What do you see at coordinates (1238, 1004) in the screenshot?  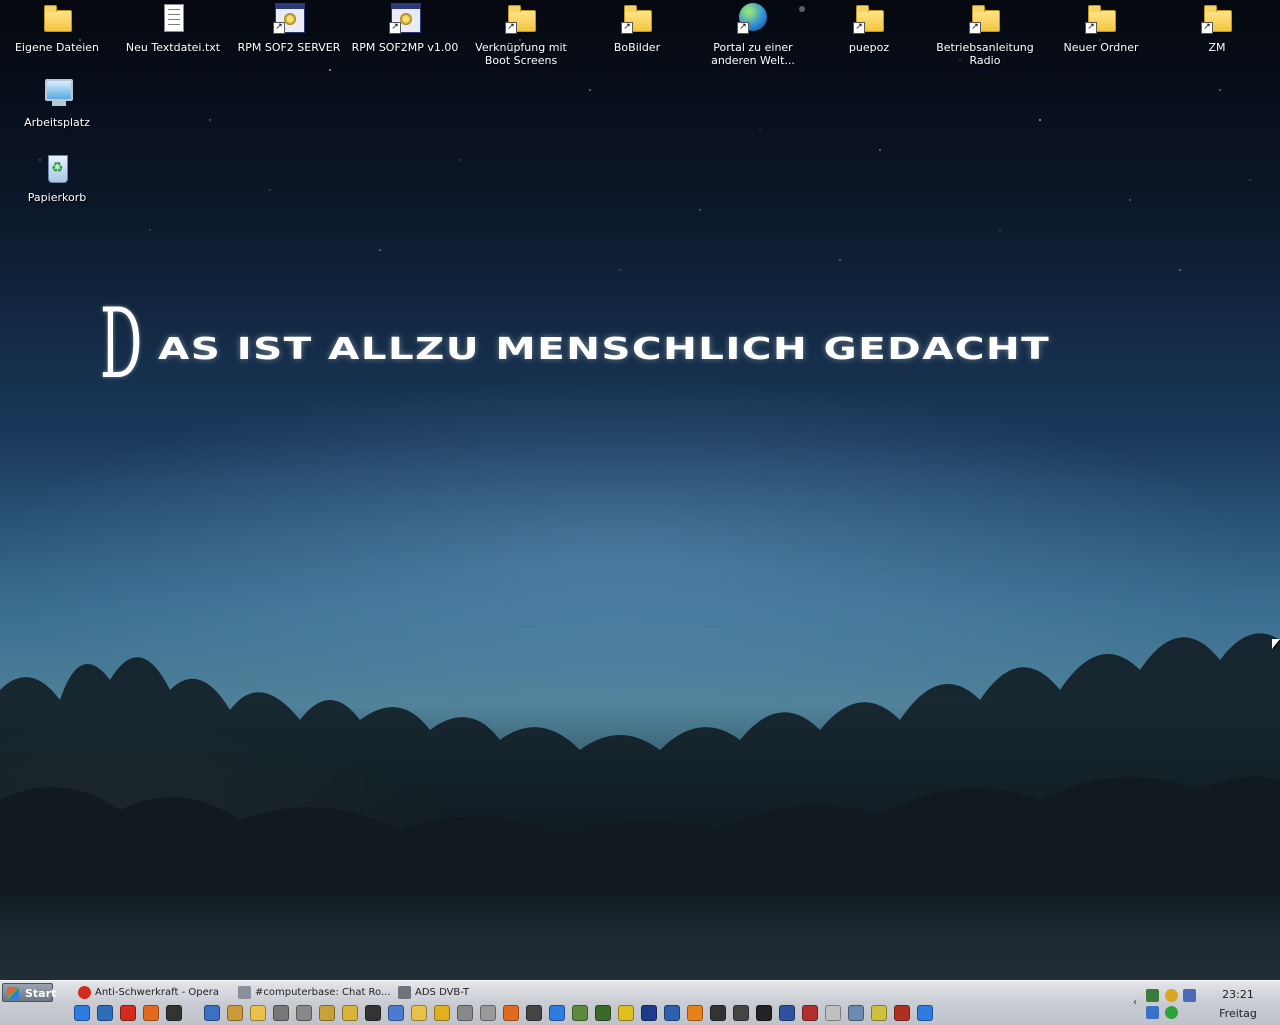 I see `taskbar-clock: 23:21 Freitag` at bounding box center [1238, 1004].